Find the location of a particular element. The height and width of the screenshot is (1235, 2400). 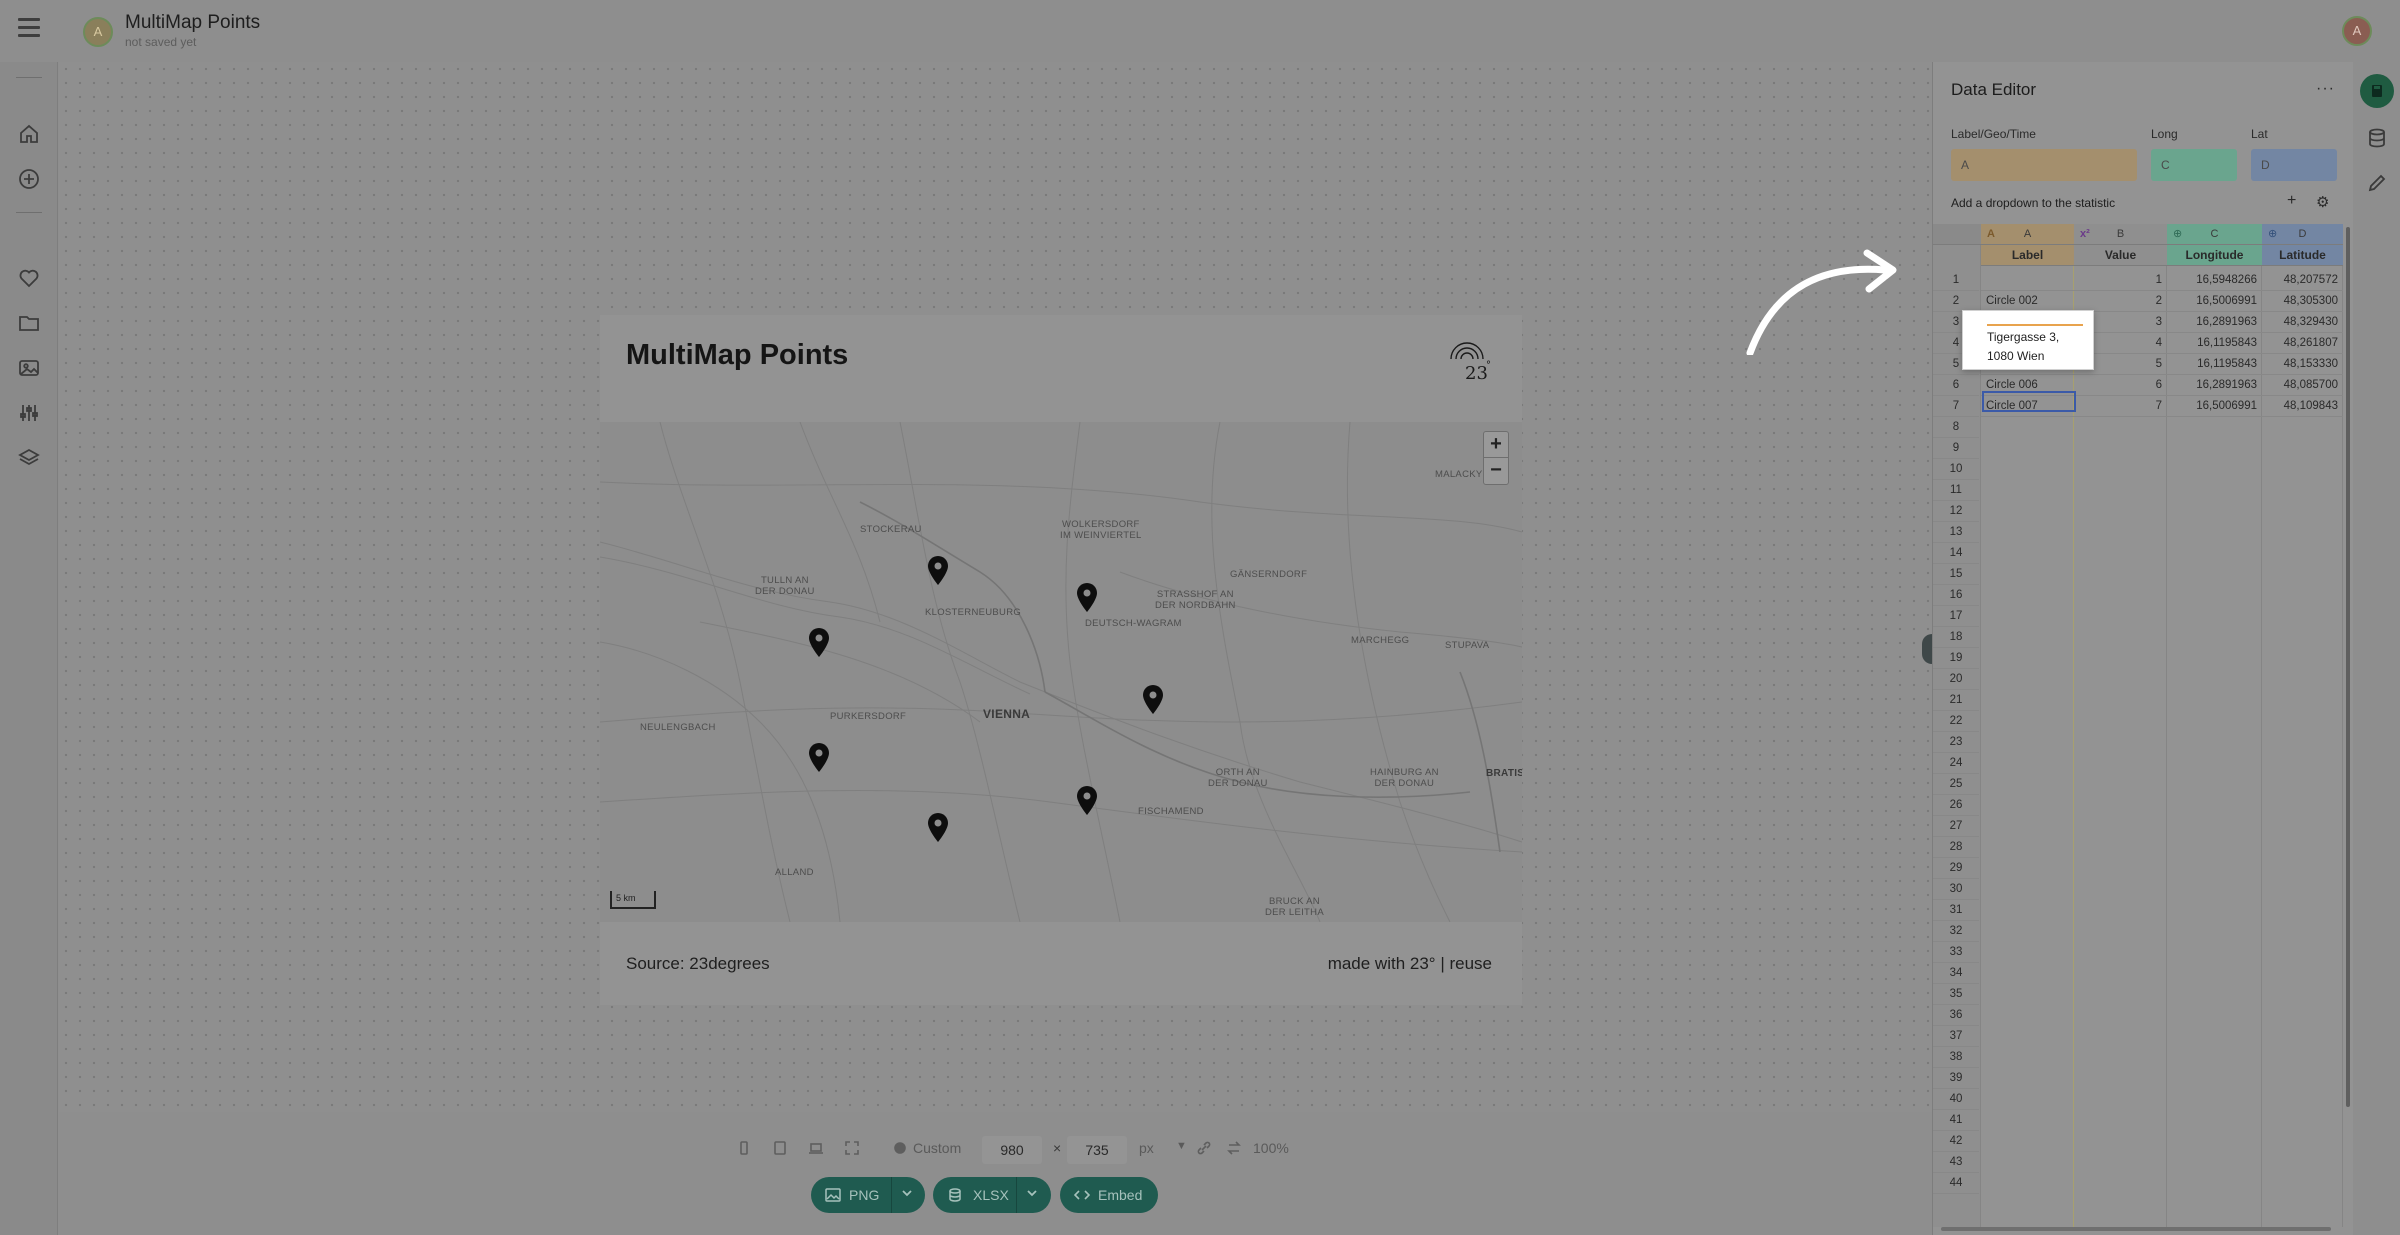

pencil-icon is located at coordinates (2377, 183).